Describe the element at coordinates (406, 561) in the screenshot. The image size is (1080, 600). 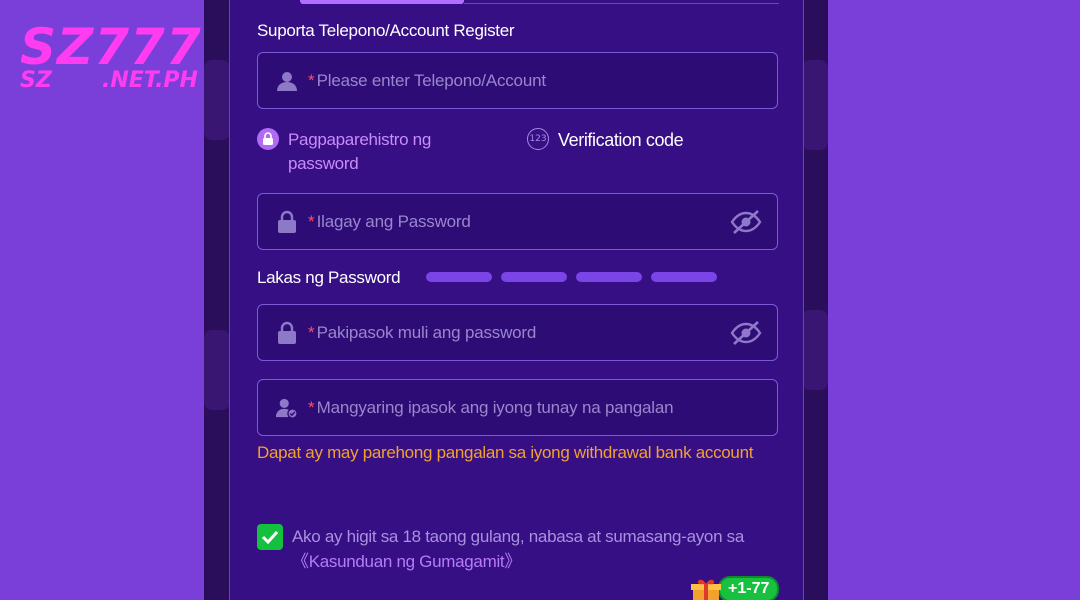
I see `user-agreement-link: 《Kasunduan ng Gumagamit》` at that location.